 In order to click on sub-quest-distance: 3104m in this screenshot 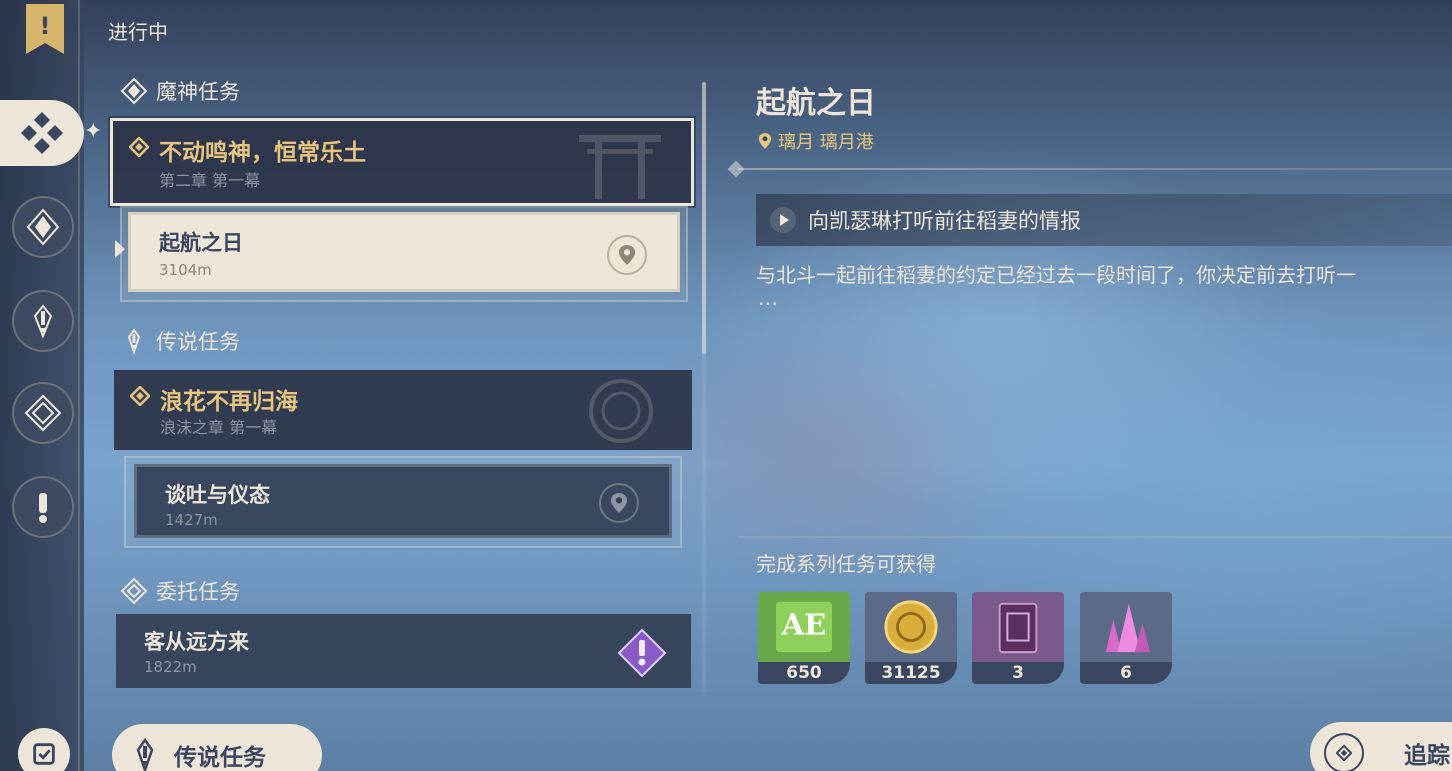, I will do `click(185, 270)`.